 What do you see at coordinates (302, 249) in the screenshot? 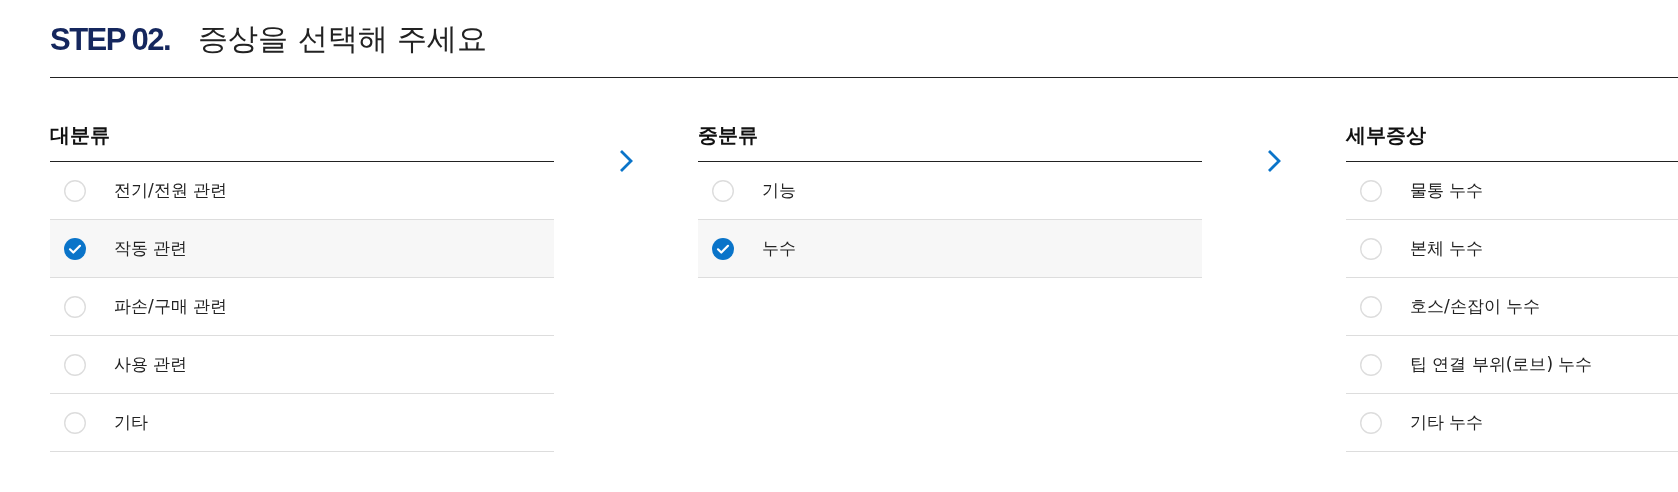
I see `option-item: 작동 관련` at bounding box center [302, 249].